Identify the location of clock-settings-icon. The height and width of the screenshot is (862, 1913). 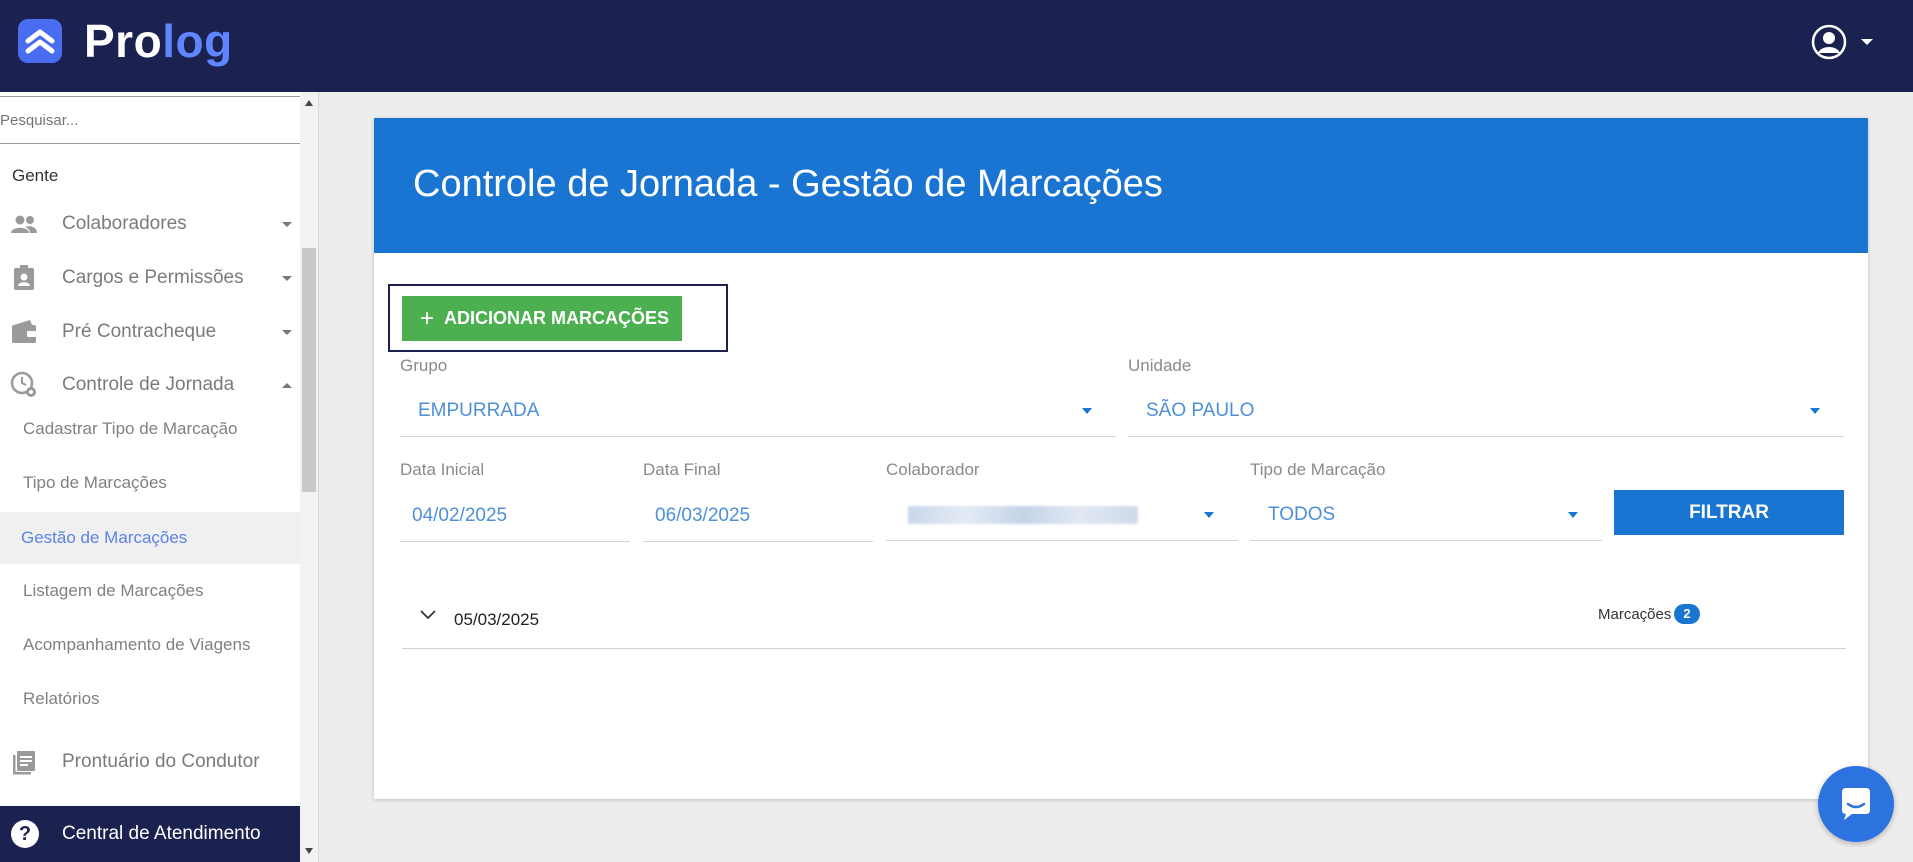
(23, 384).